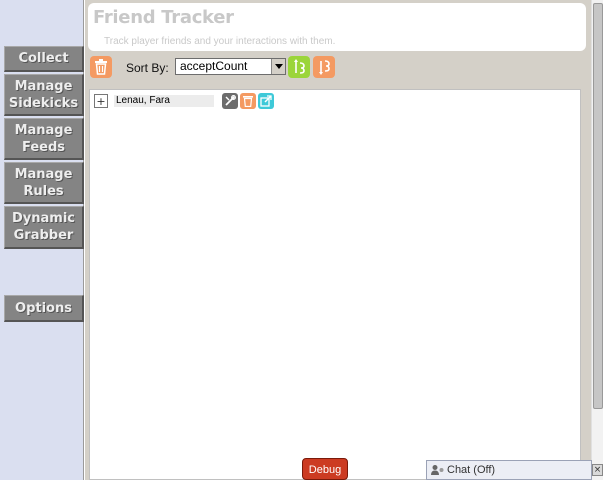 This screenshot has width=603, height=480. I want to click on wrench-icon, so click(230, 100).